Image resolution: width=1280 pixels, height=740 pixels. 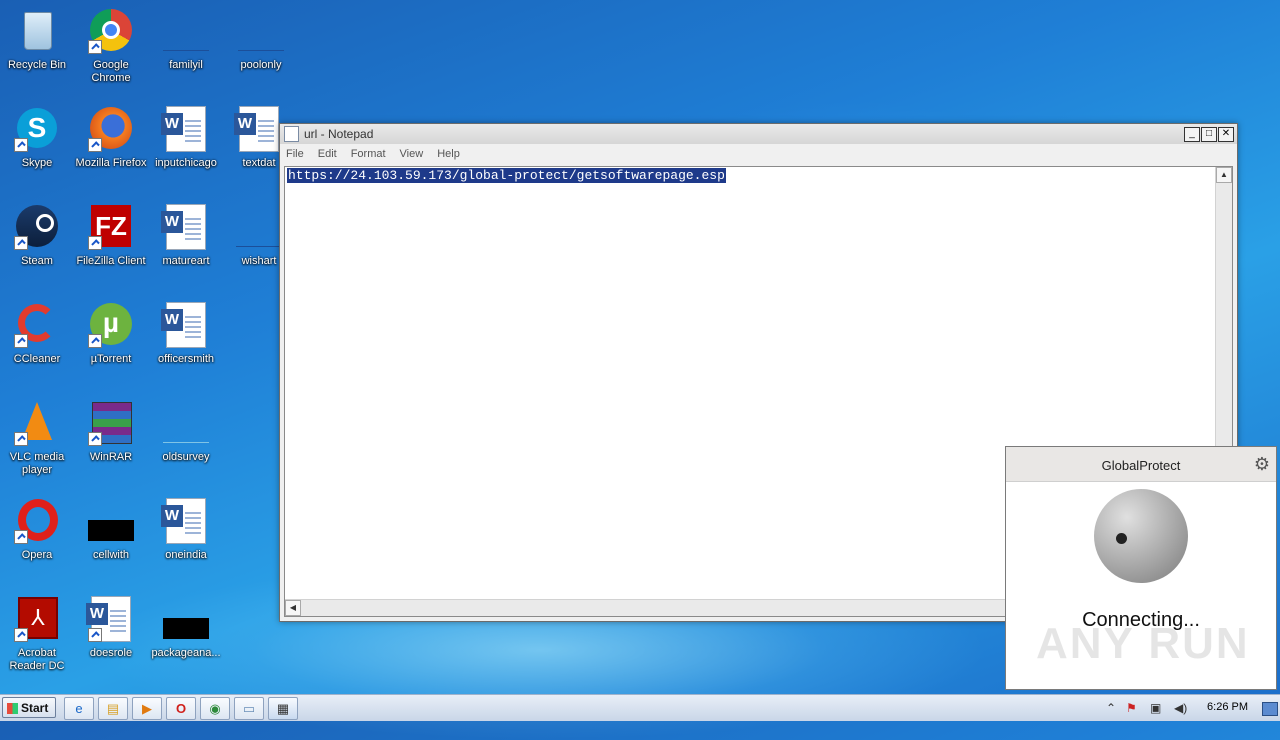 I want to click on gear-icon: ⚙, so click(x=1262, y=464).